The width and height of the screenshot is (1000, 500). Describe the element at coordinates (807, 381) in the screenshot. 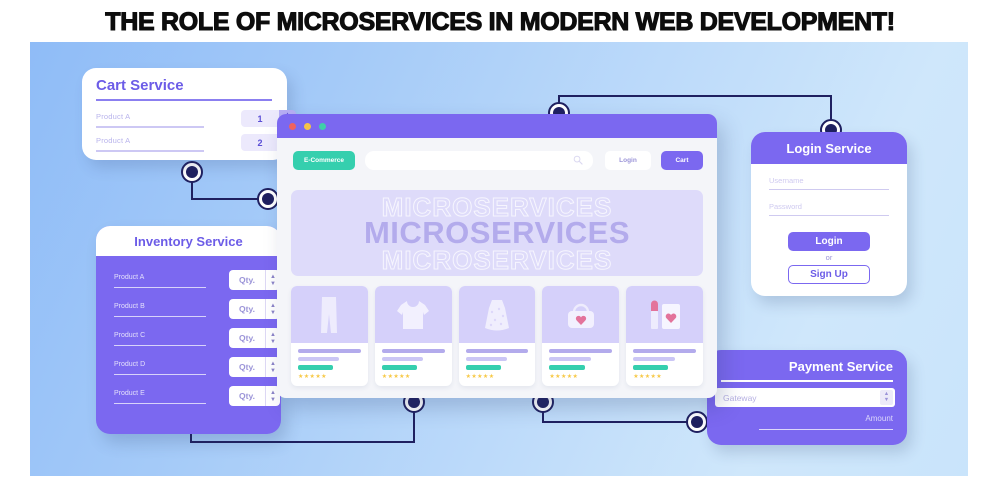

I see `payment-service-divider` at that location.